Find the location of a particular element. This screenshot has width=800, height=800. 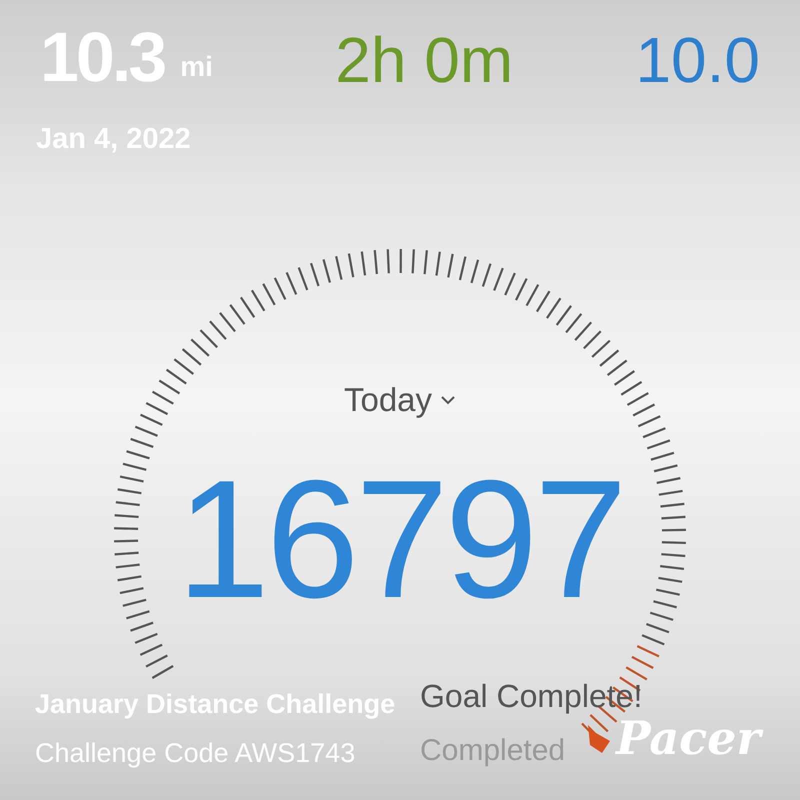

tag-icon is located at coordinates (599, 738).